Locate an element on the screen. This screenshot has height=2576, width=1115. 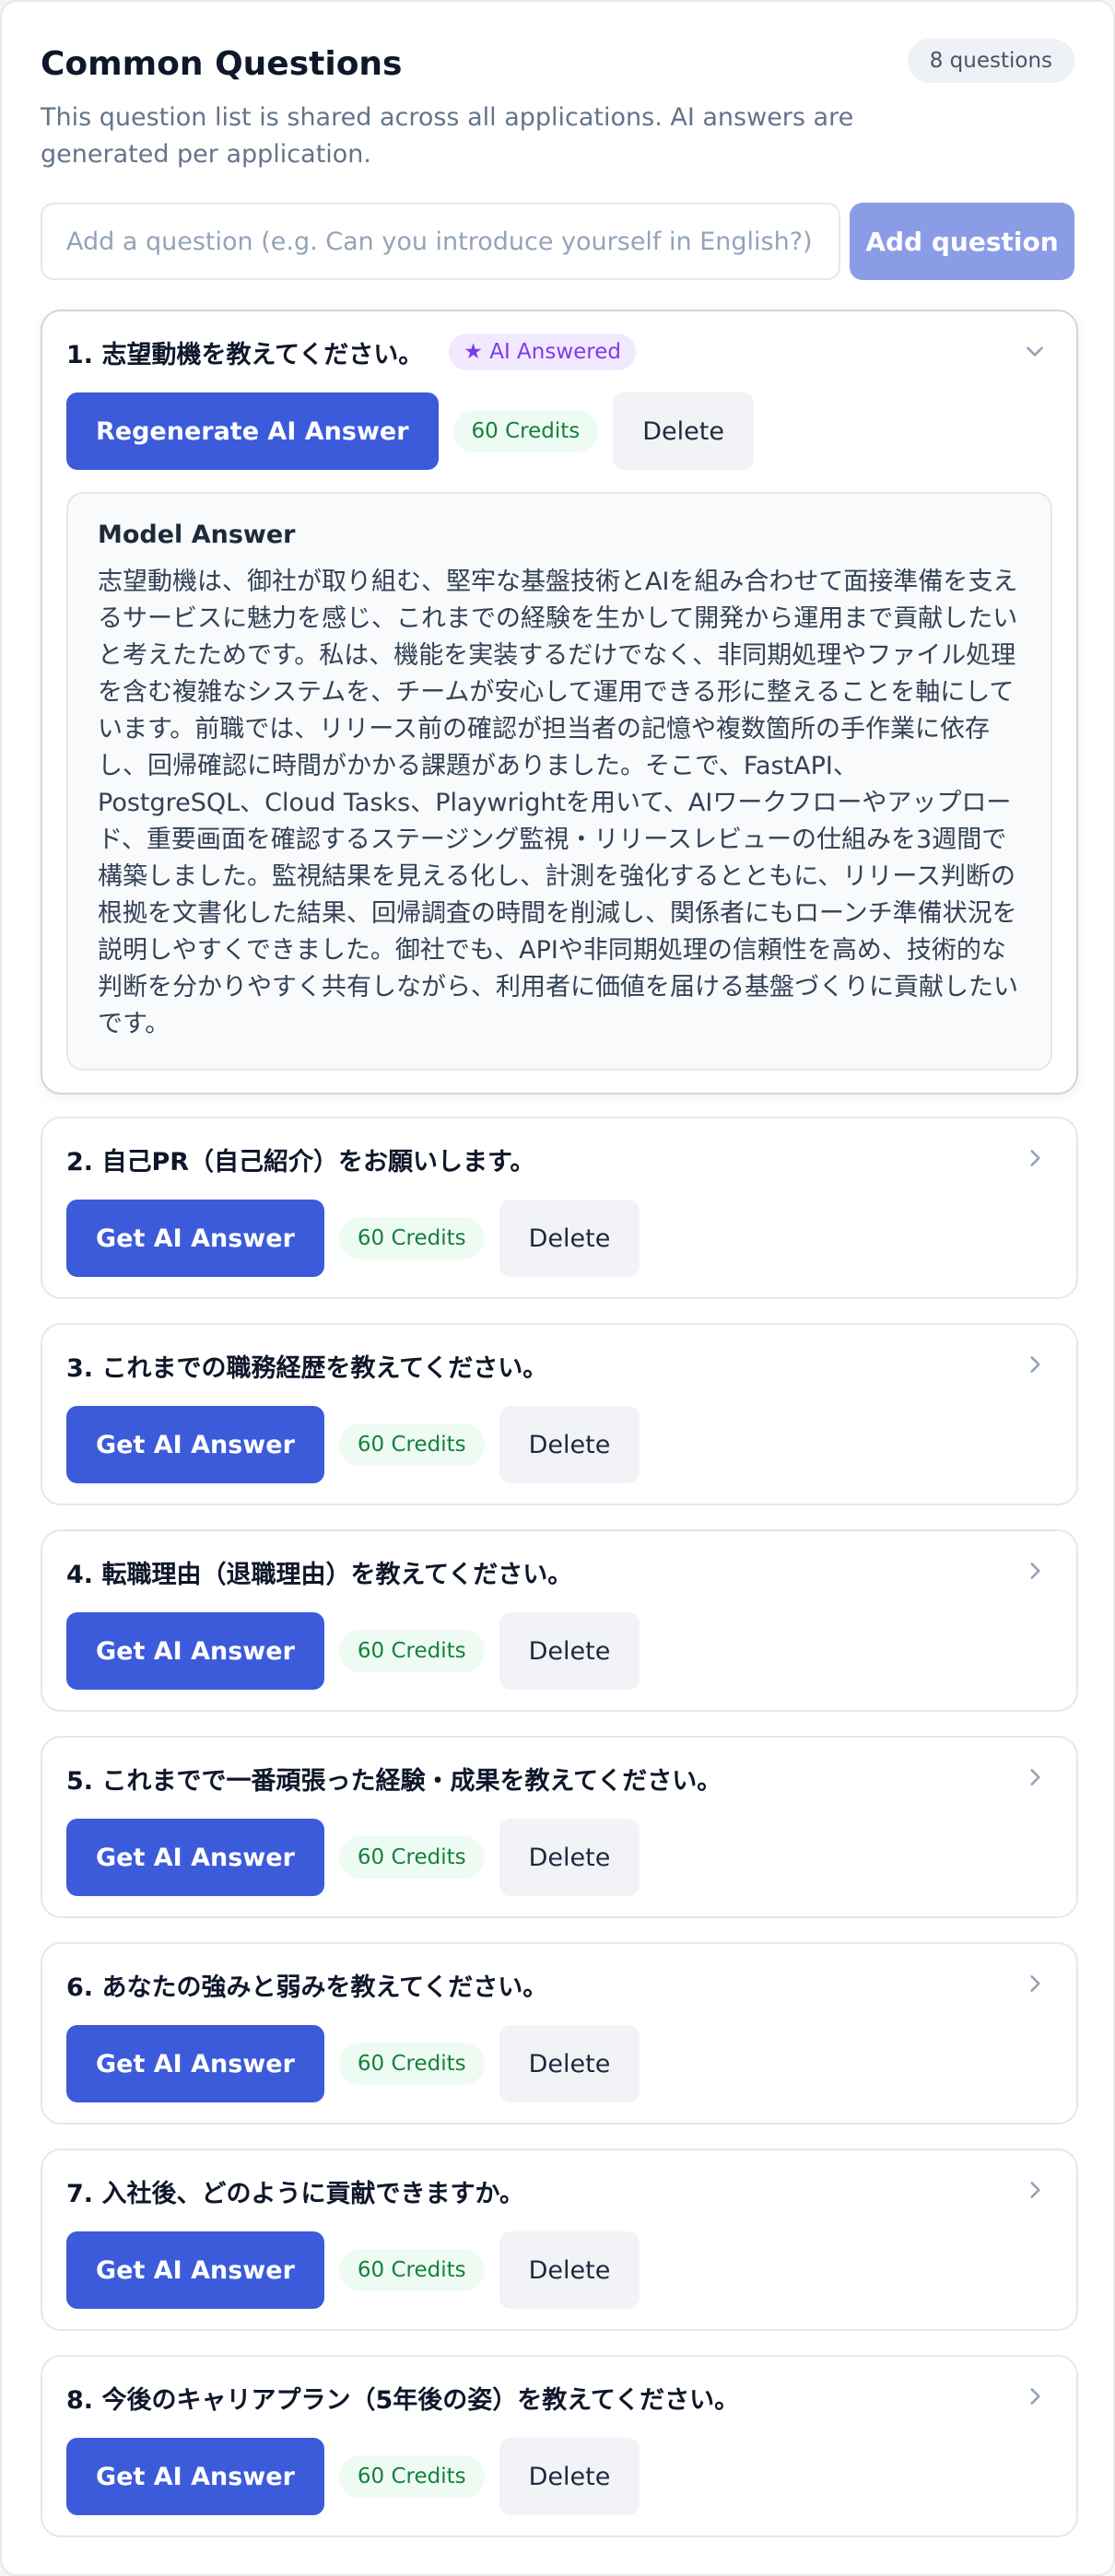
question-text: 5. これまでで一番頑張った経験・成果を教えてください。 is located at coordinates (394, 1781).